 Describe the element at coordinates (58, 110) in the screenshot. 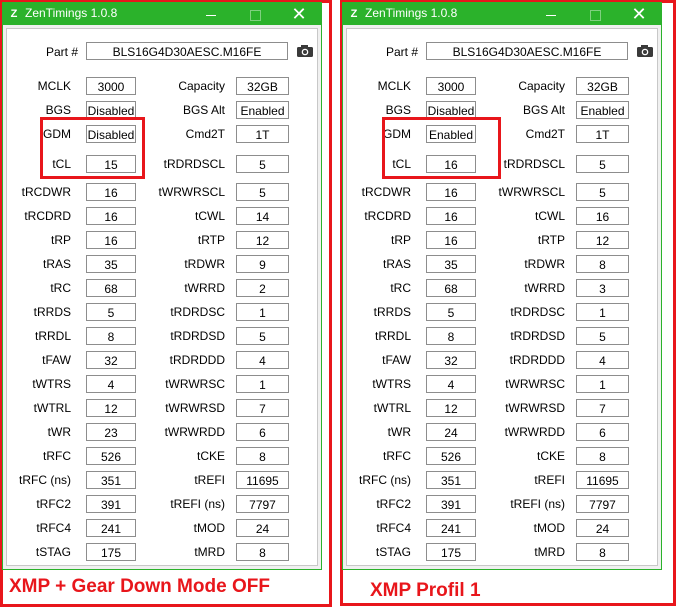

I see `label-bgs: BGS` at that location.